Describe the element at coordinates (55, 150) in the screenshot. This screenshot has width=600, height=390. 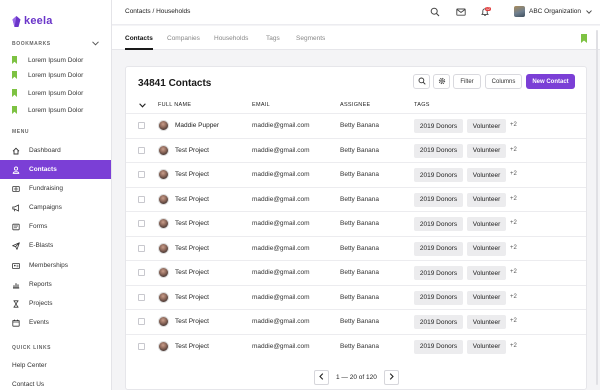
I see `sidebar-item-dashboard: Dashboard` at that location.